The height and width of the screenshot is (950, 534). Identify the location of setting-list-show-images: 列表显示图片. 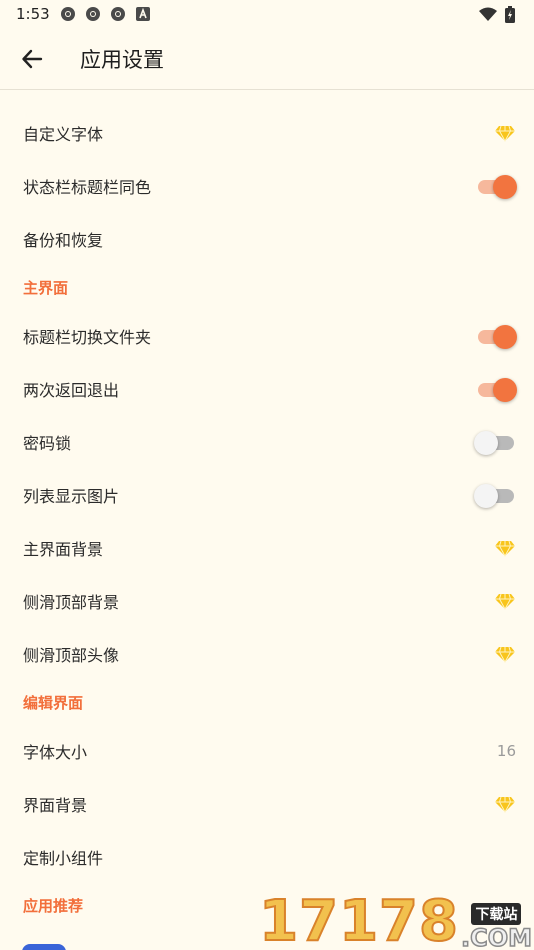
(267, 494).